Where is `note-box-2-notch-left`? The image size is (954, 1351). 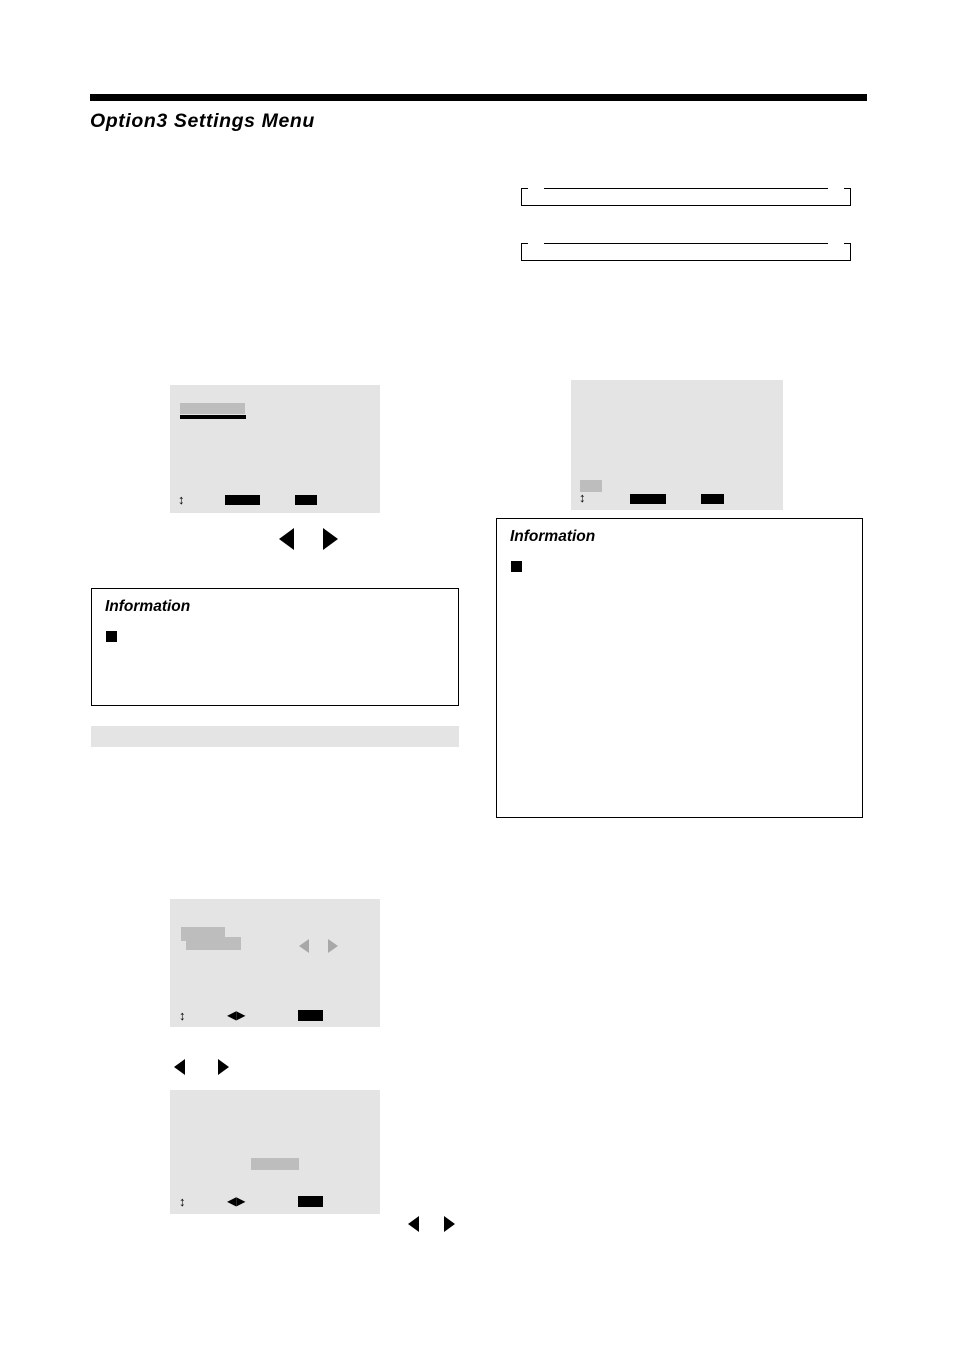 note-box-2-notch-left is located at coordinates (536, 246).